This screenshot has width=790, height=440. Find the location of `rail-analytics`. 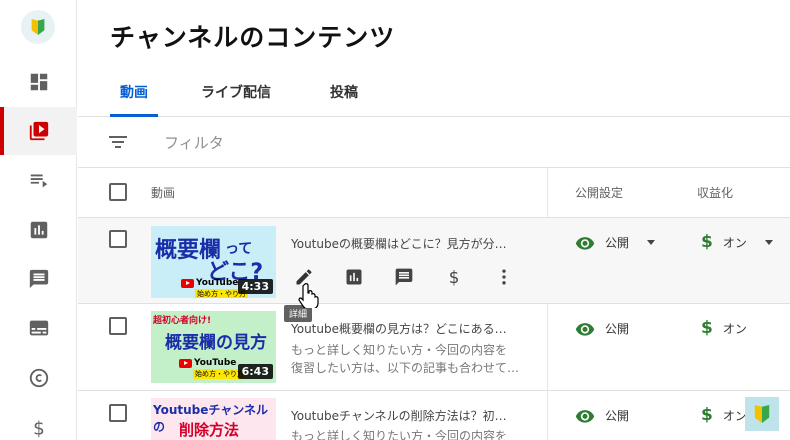

rail-analytics is located at coordinates (38, 230).